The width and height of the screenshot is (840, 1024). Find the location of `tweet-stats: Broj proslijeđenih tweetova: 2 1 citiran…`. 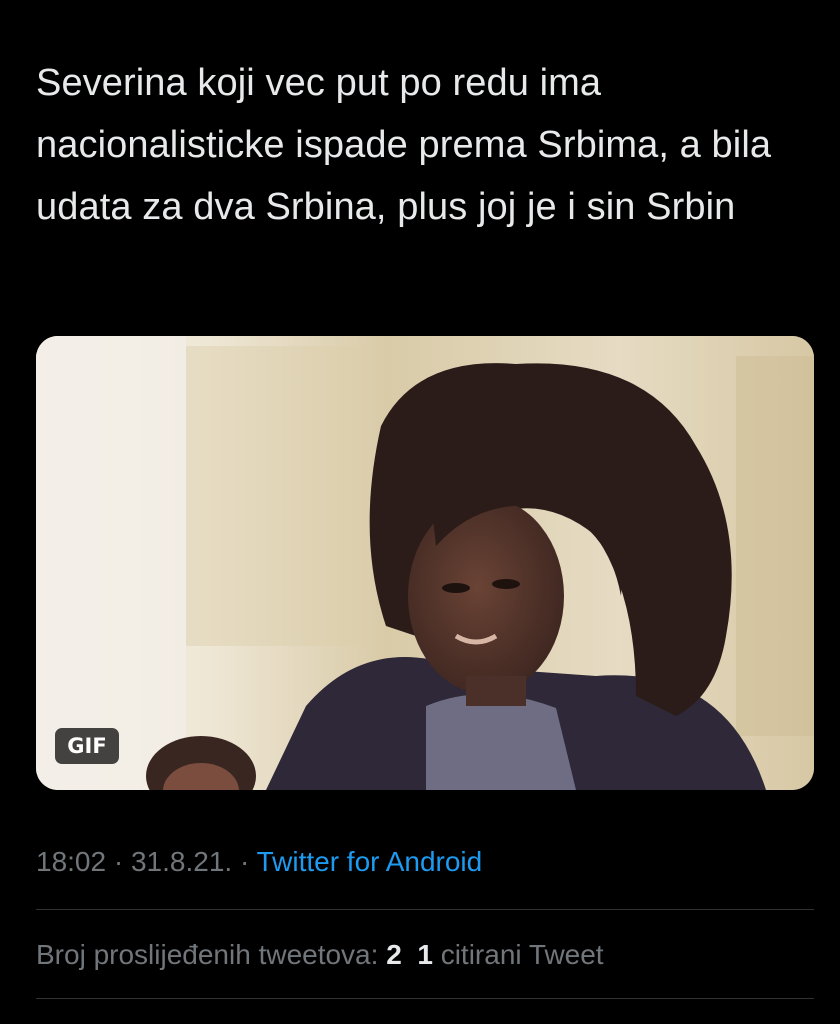

tweet-stats: Broj proslijeđenih tweetova: 2 1 citiran… is located at coordinates (320, 955).